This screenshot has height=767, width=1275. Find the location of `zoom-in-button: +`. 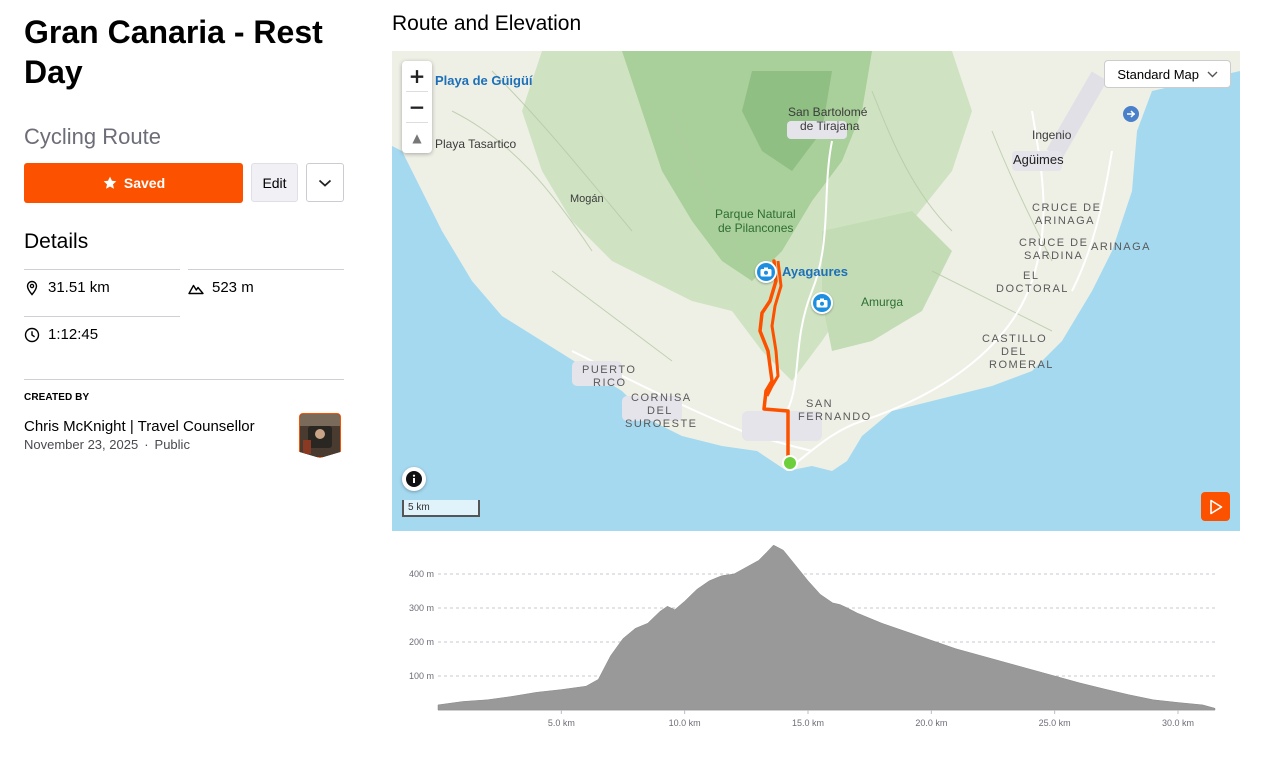

zoom-in-button: + is located at coordinates (417, 76).